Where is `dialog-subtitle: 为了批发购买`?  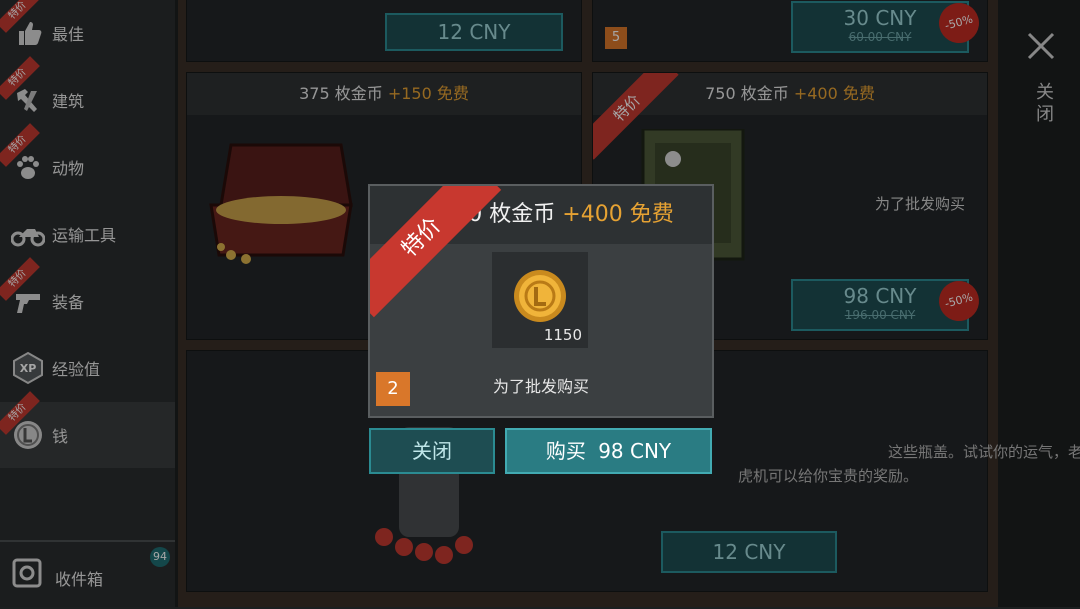 dialog-subtitle: 为了批发购买 is located at coordinates (540, 386).